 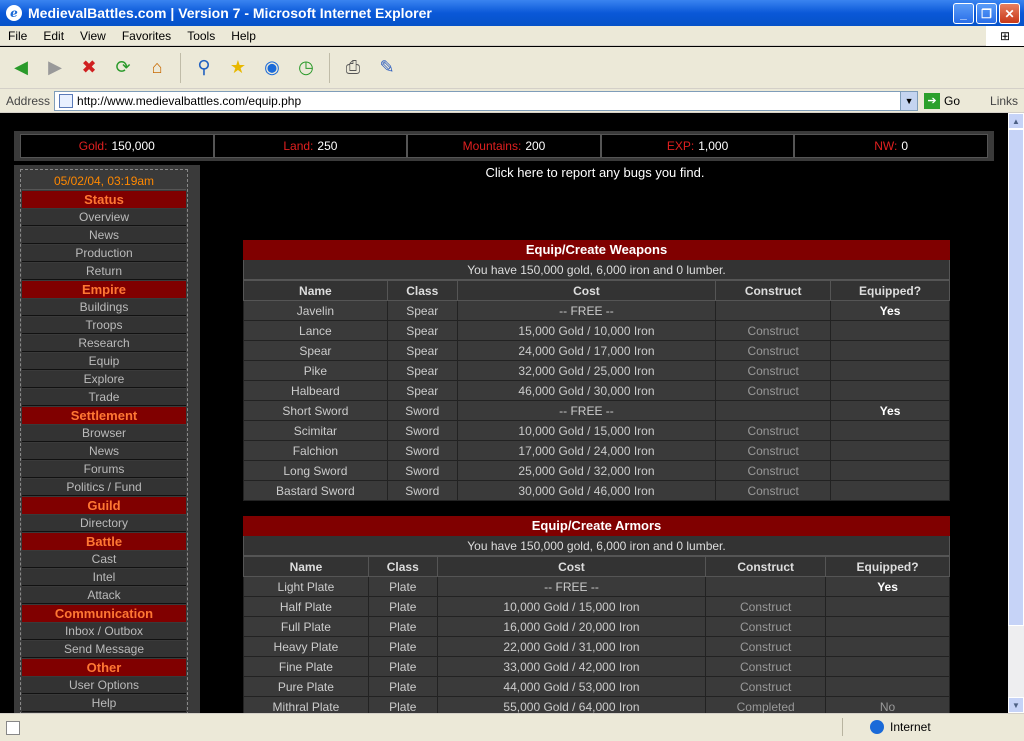 I want to click on menu-file: File, so click(x=17, y=36).